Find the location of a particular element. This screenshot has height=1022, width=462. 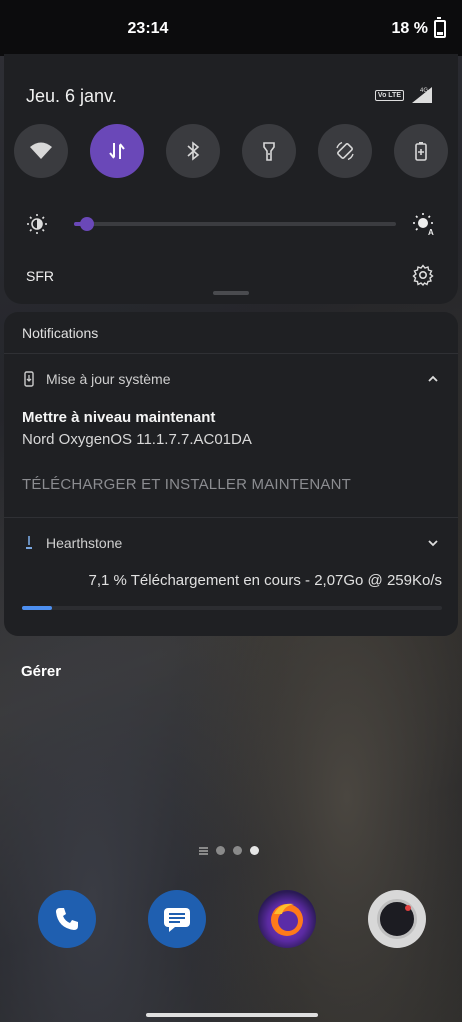

settings-gear-icon is located at coordinates (423, 275).